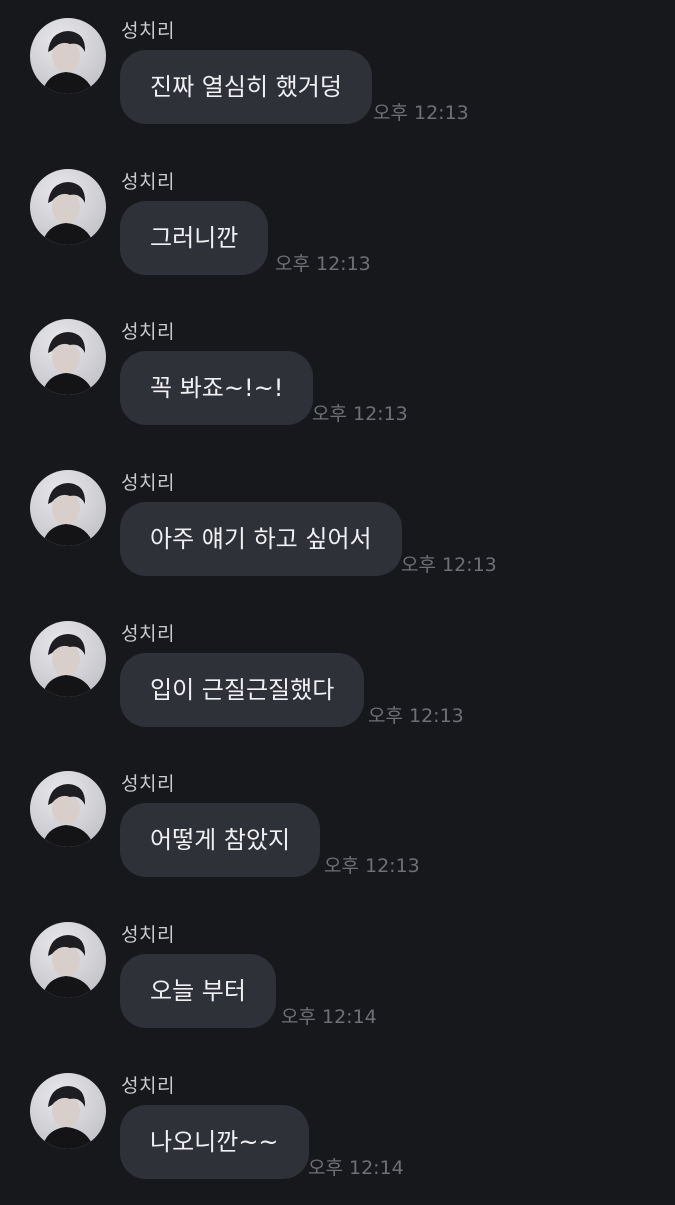 Image resolution: width=675 pixels, height=1205 pixels. I want to click on message-bubble: 어떻게 참았지, so click(220, 840).